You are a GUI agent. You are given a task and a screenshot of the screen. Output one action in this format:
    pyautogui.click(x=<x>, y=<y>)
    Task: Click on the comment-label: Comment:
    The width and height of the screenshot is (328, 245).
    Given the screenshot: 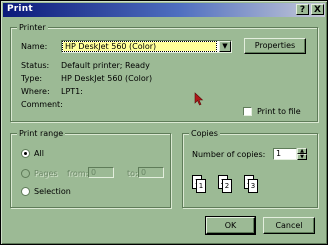 What is the action you would take?
    pyautogui.click(x=42, y=104)
    